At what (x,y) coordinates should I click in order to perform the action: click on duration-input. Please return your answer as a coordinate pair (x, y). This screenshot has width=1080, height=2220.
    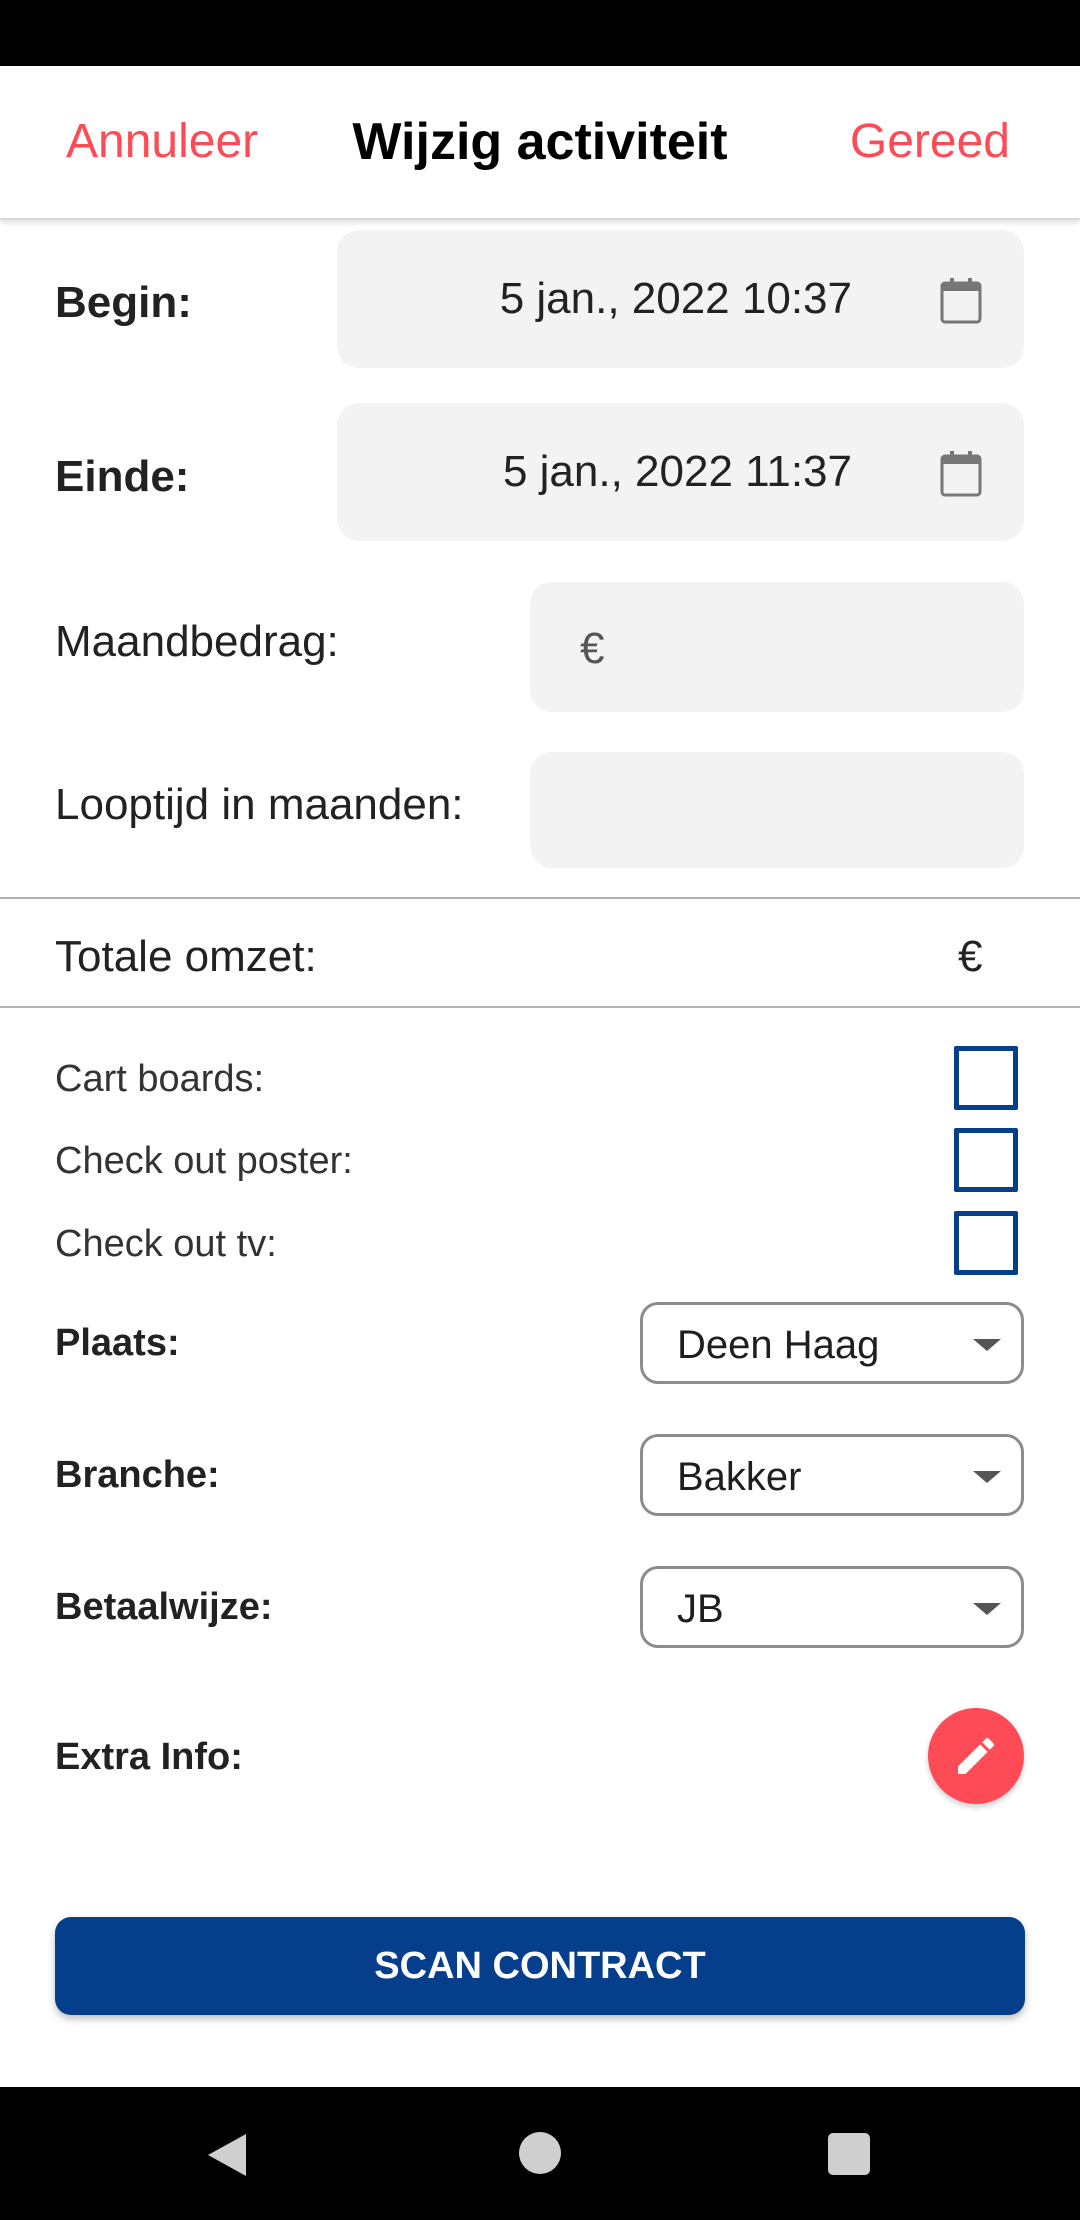
    Looking at the image, I should click on (777, 810).